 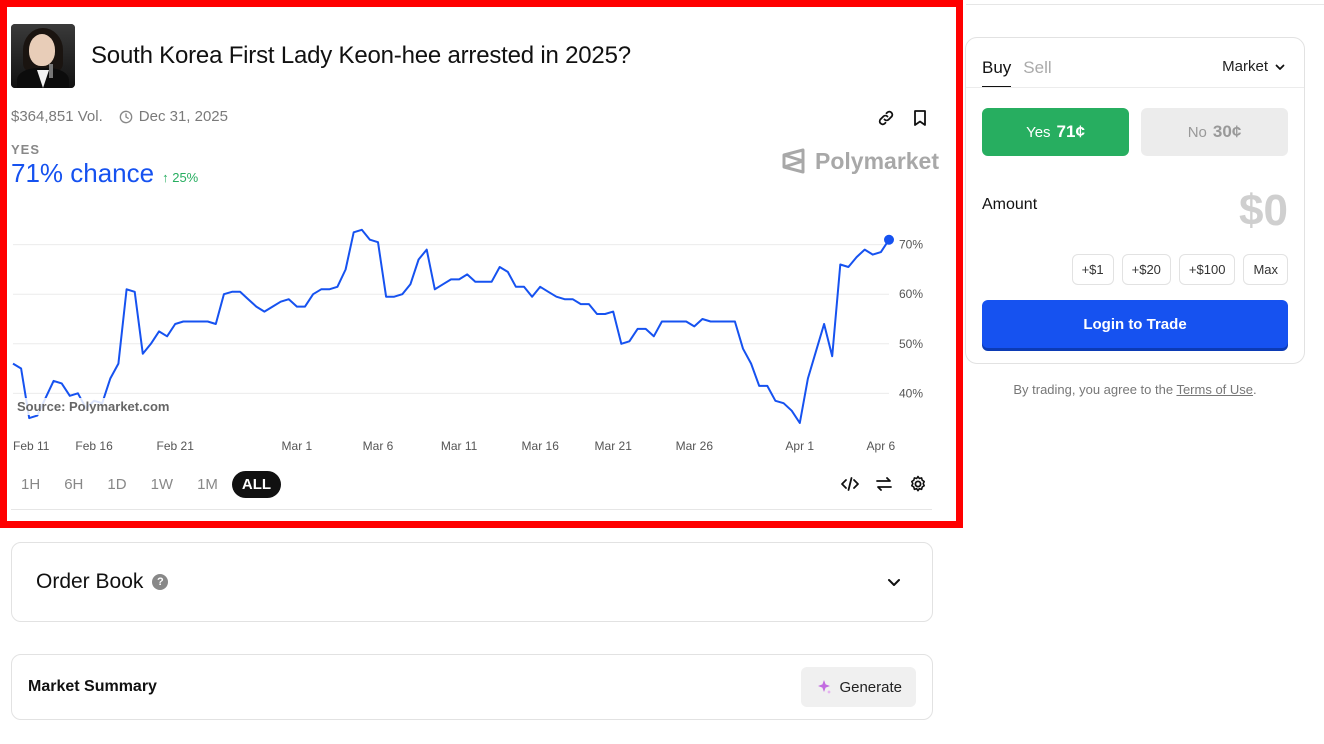 I want to click on buy-yes-button: Yes 71¢, so click(x=1055, y=132).